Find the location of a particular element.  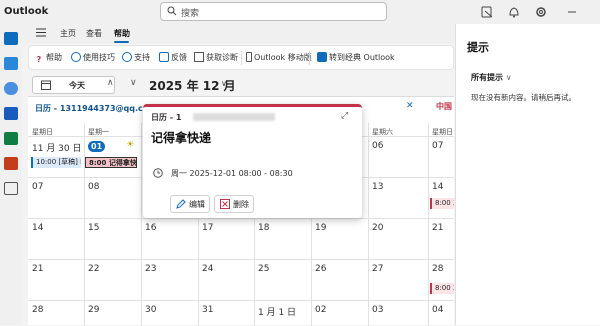

day-cell-label: 27 is located at coordinates (377, 269).